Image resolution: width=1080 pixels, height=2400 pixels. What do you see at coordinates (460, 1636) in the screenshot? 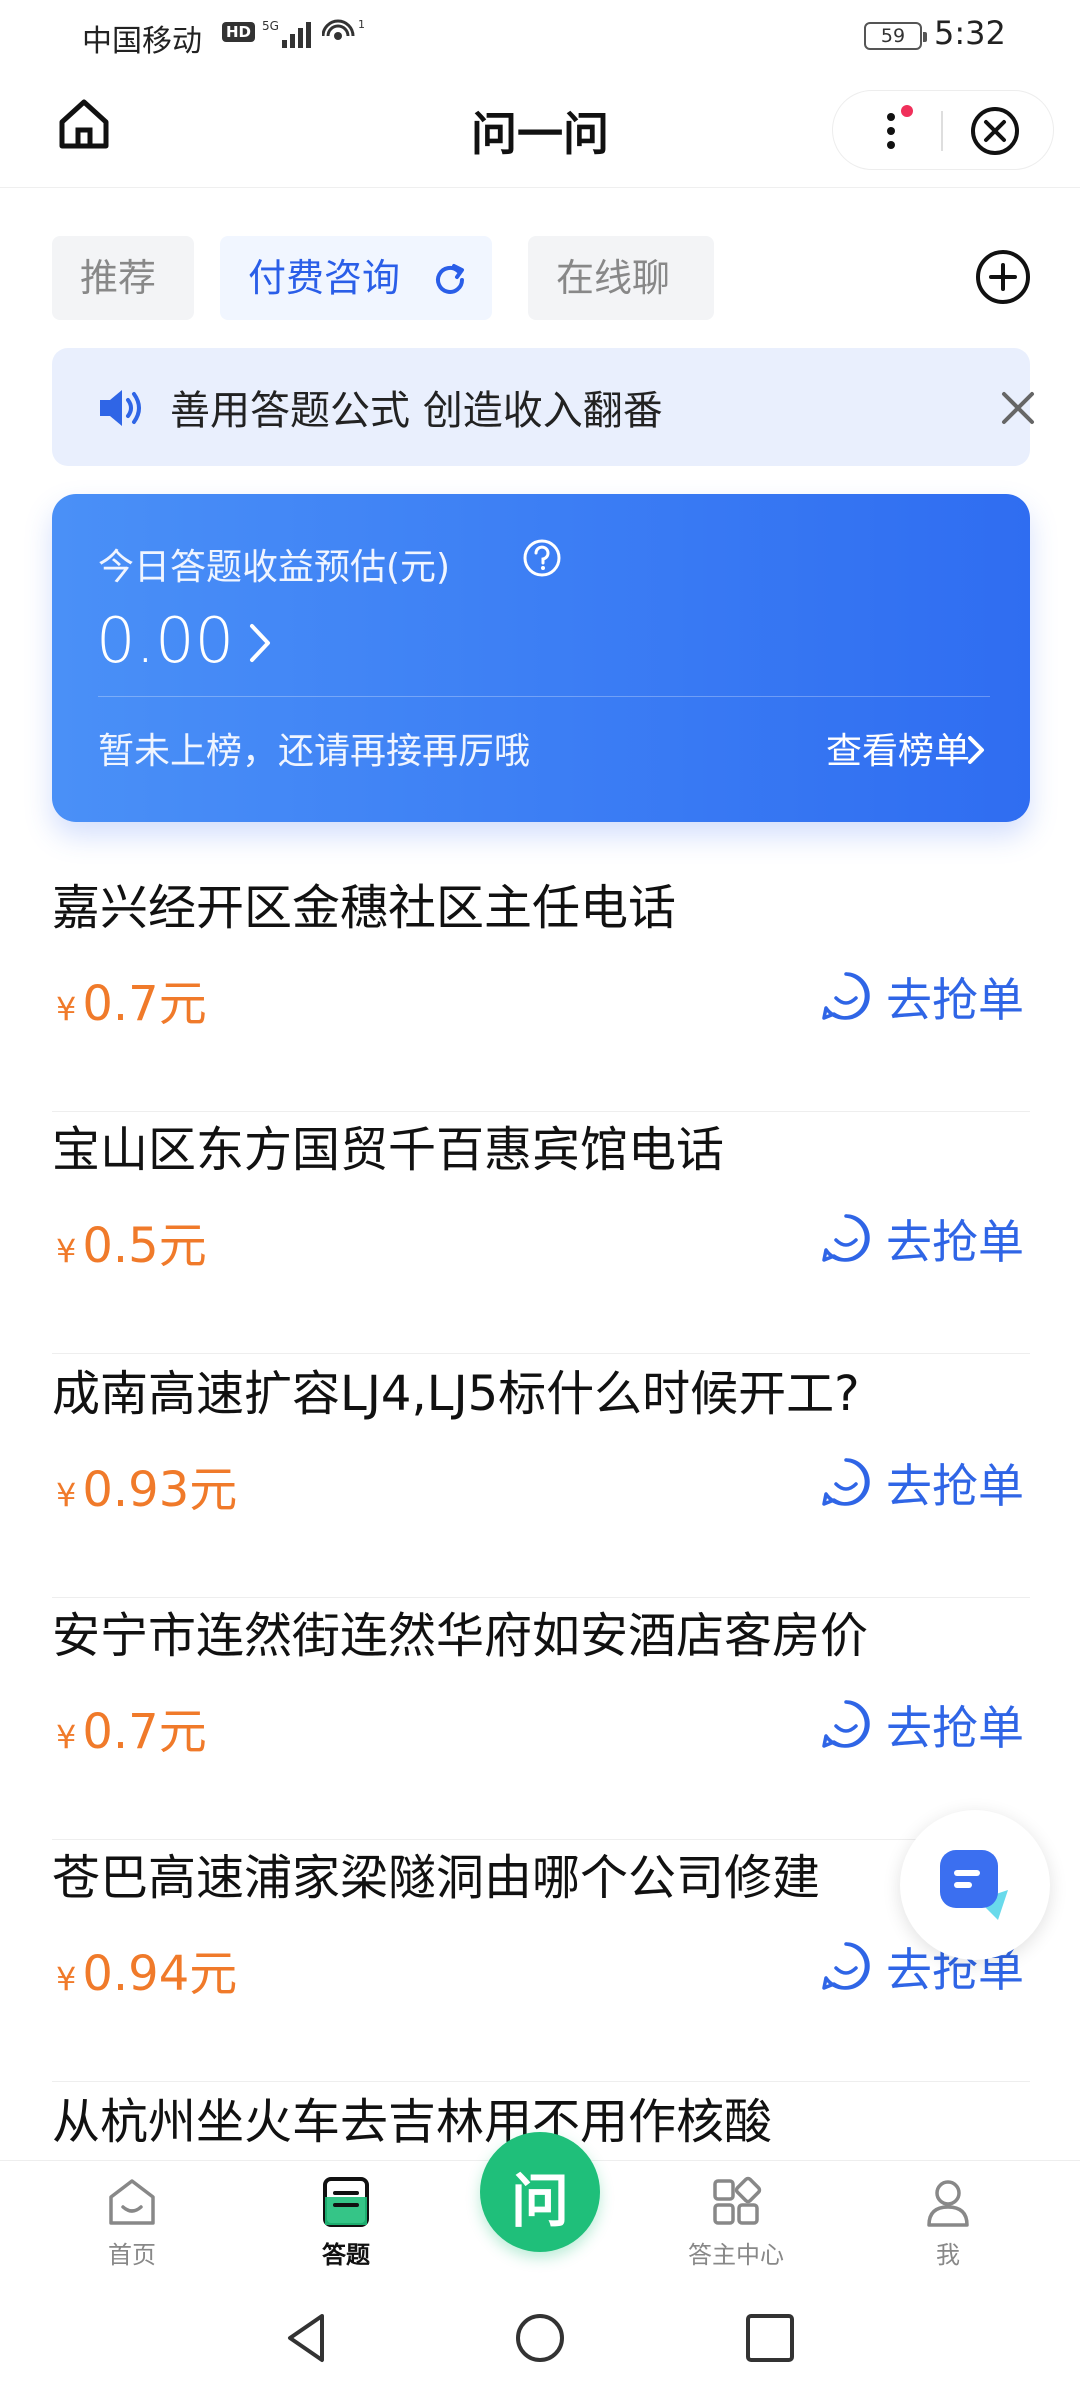
I see `question-title: 安宁市连然街连然华府如安酒店客房价` at bounding box center [460, 1636].